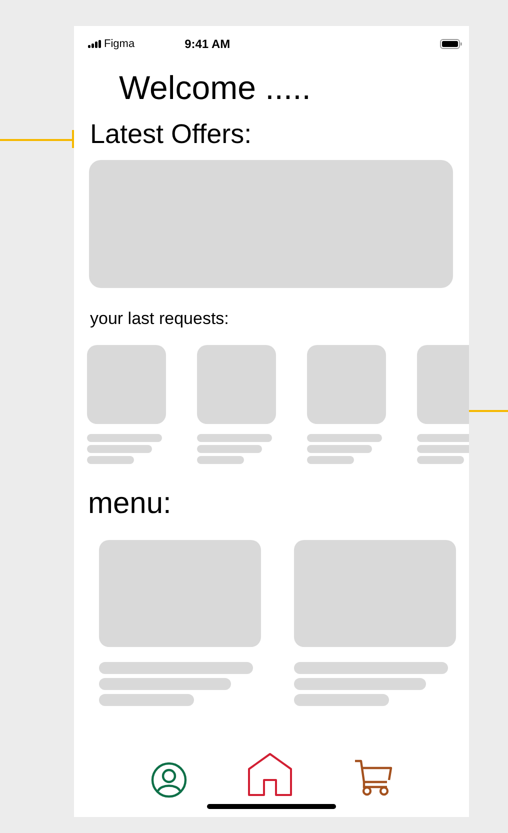  Describe the element at coordinates (171, 134) in the screenshot. I see `section-heading: Latest Offers:` at that location.